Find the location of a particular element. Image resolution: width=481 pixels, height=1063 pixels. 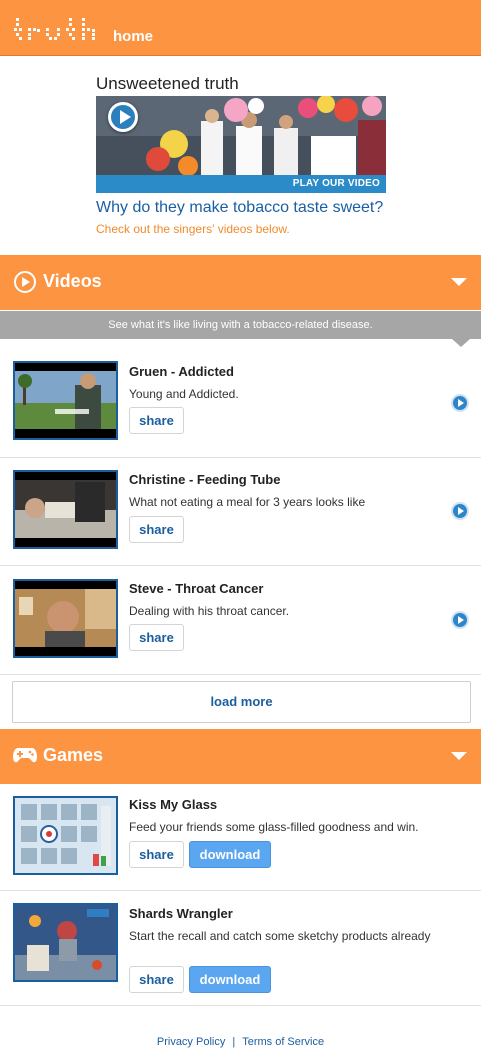

play-circle-icon is located at coordinates (25, 282).